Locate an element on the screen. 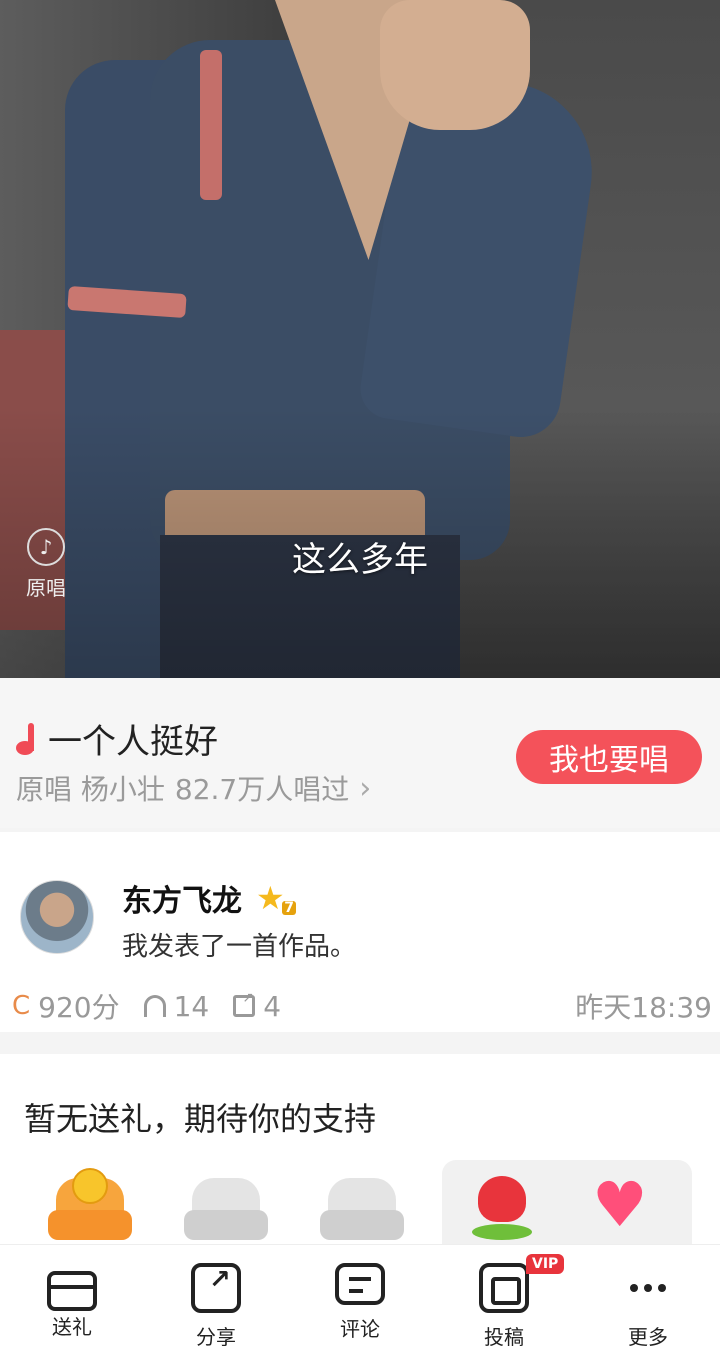 The image size is (720, 1356). bottom-action-bar: 送礼 分享 评论 投稿 更多 is located at coordinates (360, 1300).